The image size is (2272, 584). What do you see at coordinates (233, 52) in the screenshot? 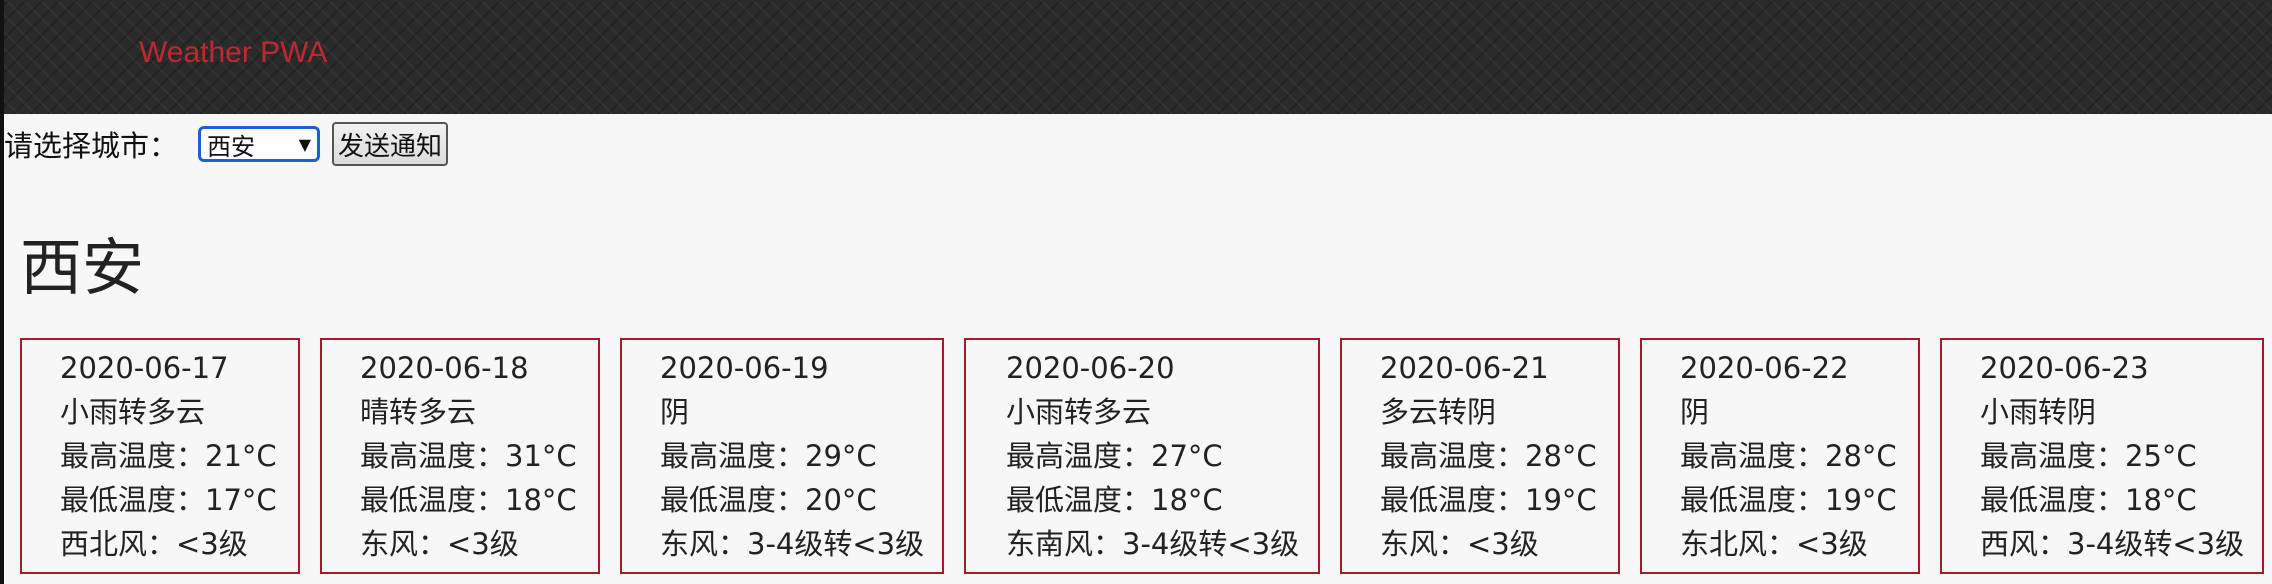
I see `app-title: Weather PWA` at bounding box center [233, 52].